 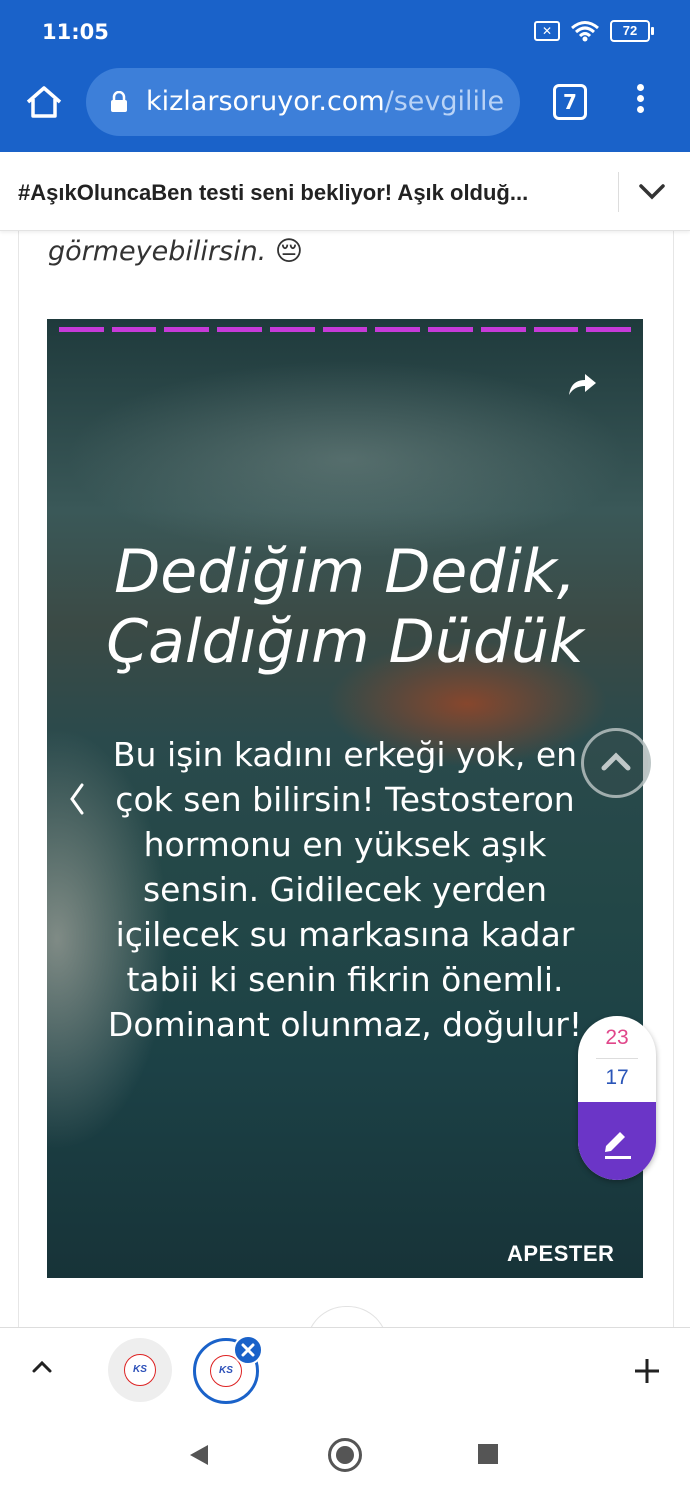 I want to click on wifi-icon, so click(x=585, y=31).